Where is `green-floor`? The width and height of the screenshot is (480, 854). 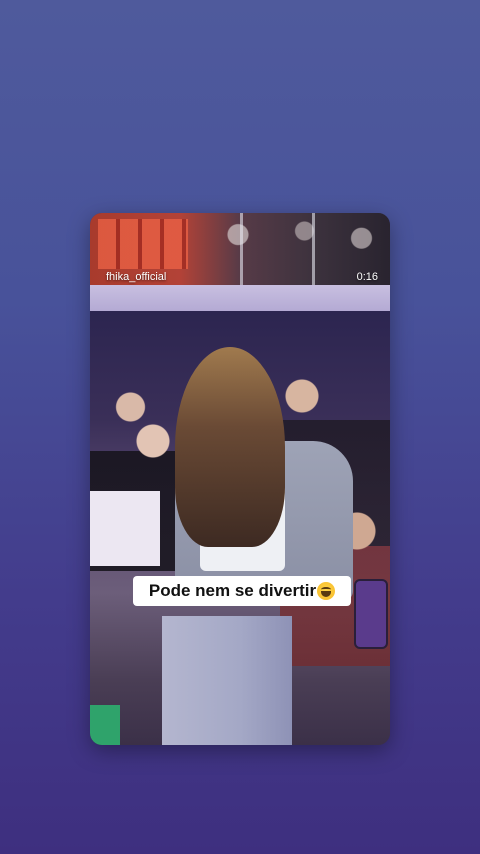 green-floor is located at coordinates (105, 725).